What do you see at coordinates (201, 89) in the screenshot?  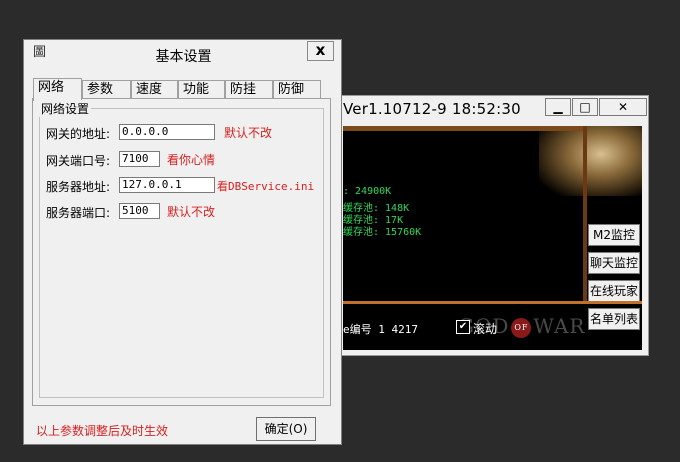 I see `tab-functions: 功能` at bounding box center [201, 89].